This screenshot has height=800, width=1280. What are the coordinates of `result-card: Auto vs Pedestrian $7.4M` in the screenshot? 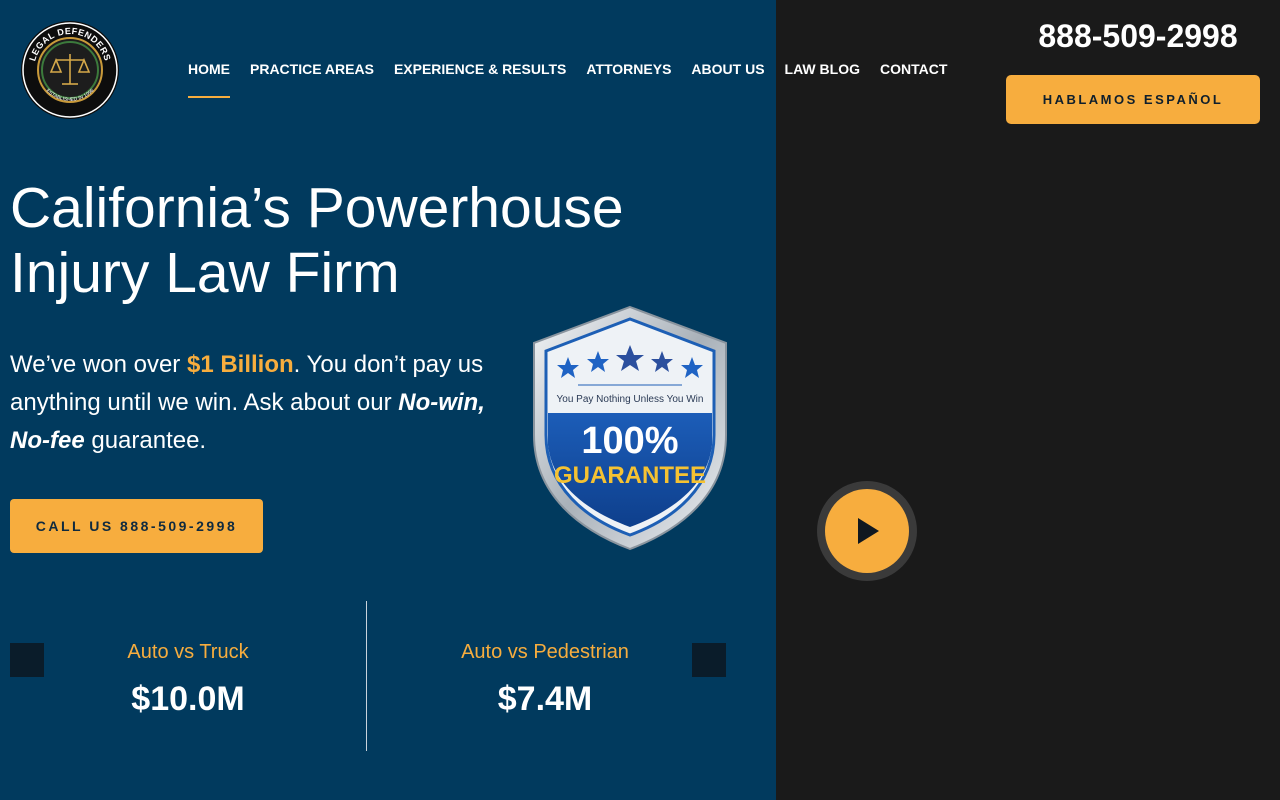 It's located at (545, 680).